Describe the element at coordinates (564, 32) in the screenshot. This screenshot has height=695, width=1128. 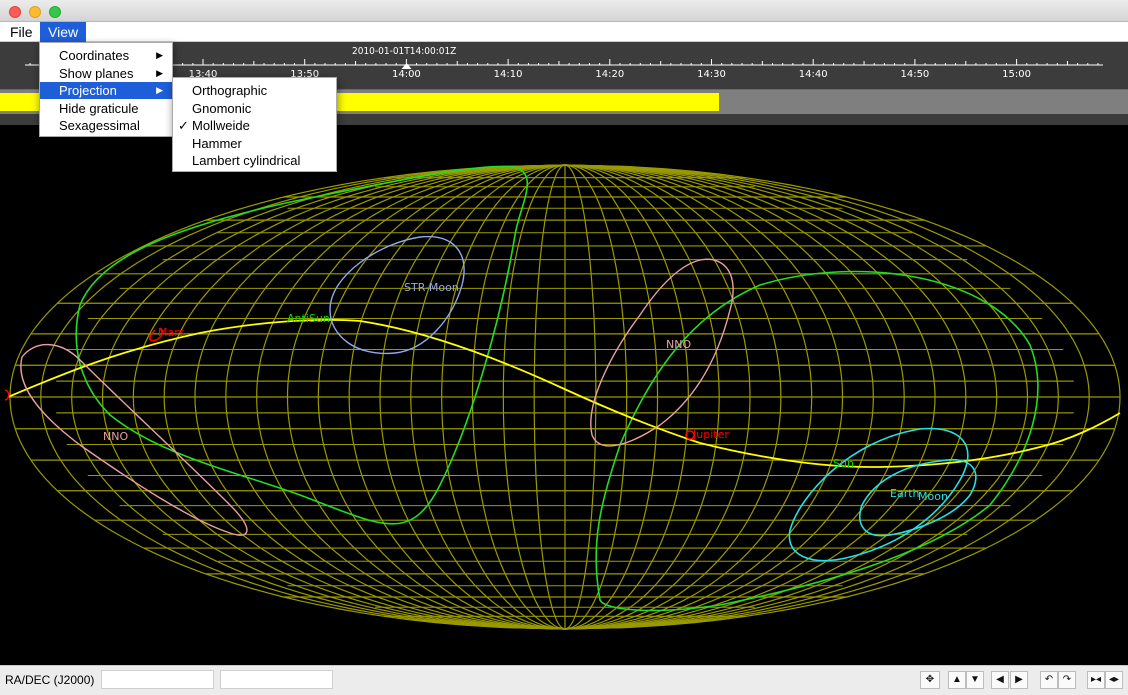
I see `menu-bar: File View` at that location.